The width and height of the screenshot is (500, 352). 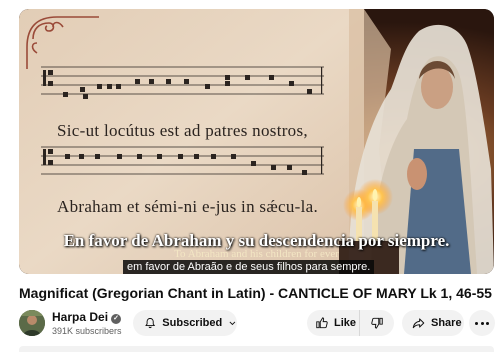 I want to click on thumbs-up-icon, so click(x=322, y=323).